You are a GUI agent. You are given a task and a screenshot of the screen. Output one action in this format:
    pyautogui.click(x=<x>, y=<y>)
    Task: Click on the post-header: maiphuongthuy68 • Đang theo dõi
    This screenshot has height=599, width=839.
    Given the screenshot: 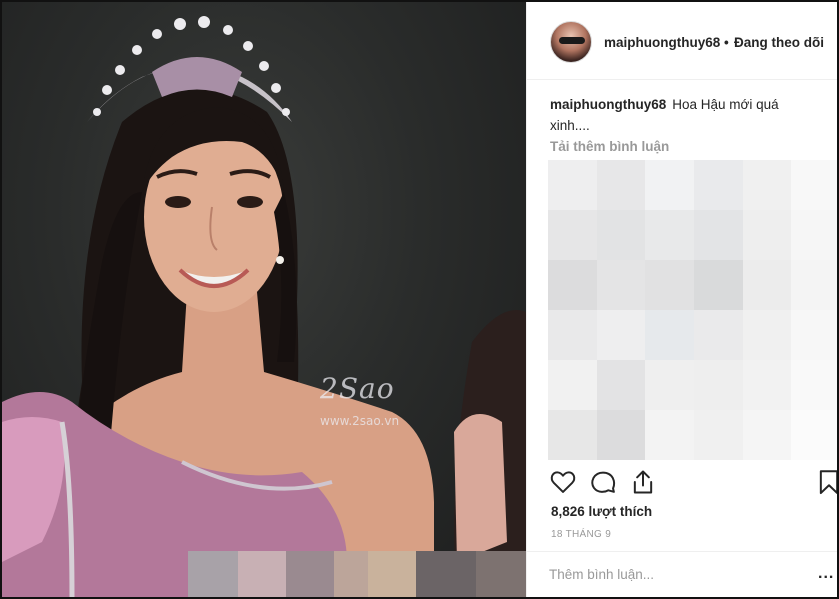 What is the action you would take?
    pyautogui.click(x=682, y=41)
    